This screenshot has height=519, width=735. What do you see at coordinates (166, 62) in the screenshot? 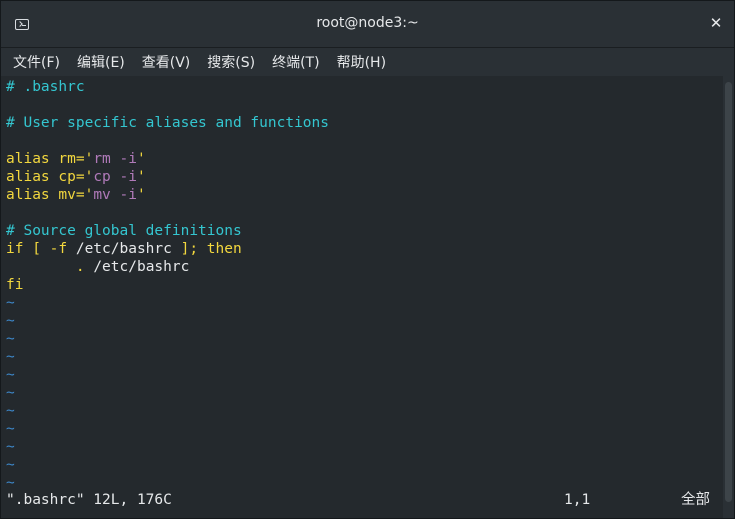
I see `menu-view: 查看(V)` at bounding box center [166, 62].